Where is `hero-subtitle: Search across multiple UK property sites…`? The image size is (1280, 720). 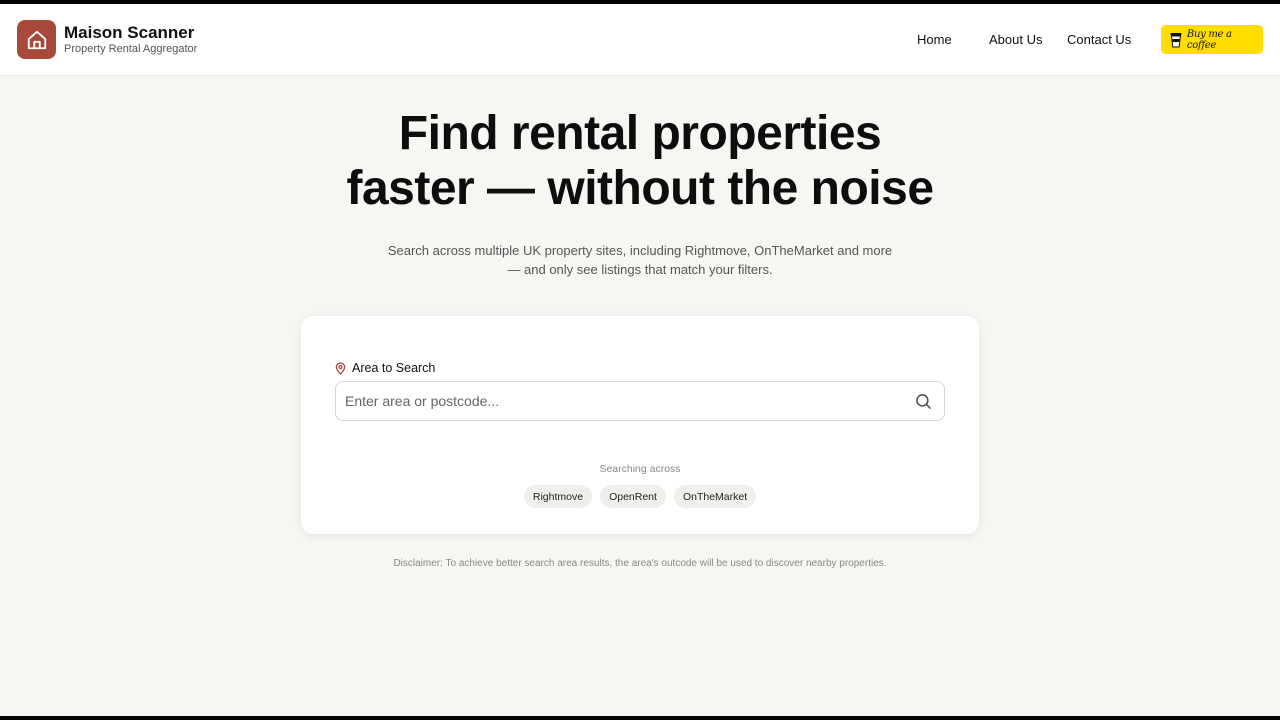
hero-subtitle: Search across multiple UK property sites… is located at coordinates (640, 260).